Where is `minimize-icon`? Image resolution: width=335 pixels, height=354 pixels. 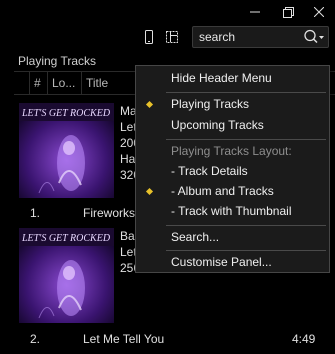 minimize-icon is located at coordinates (255, 12).